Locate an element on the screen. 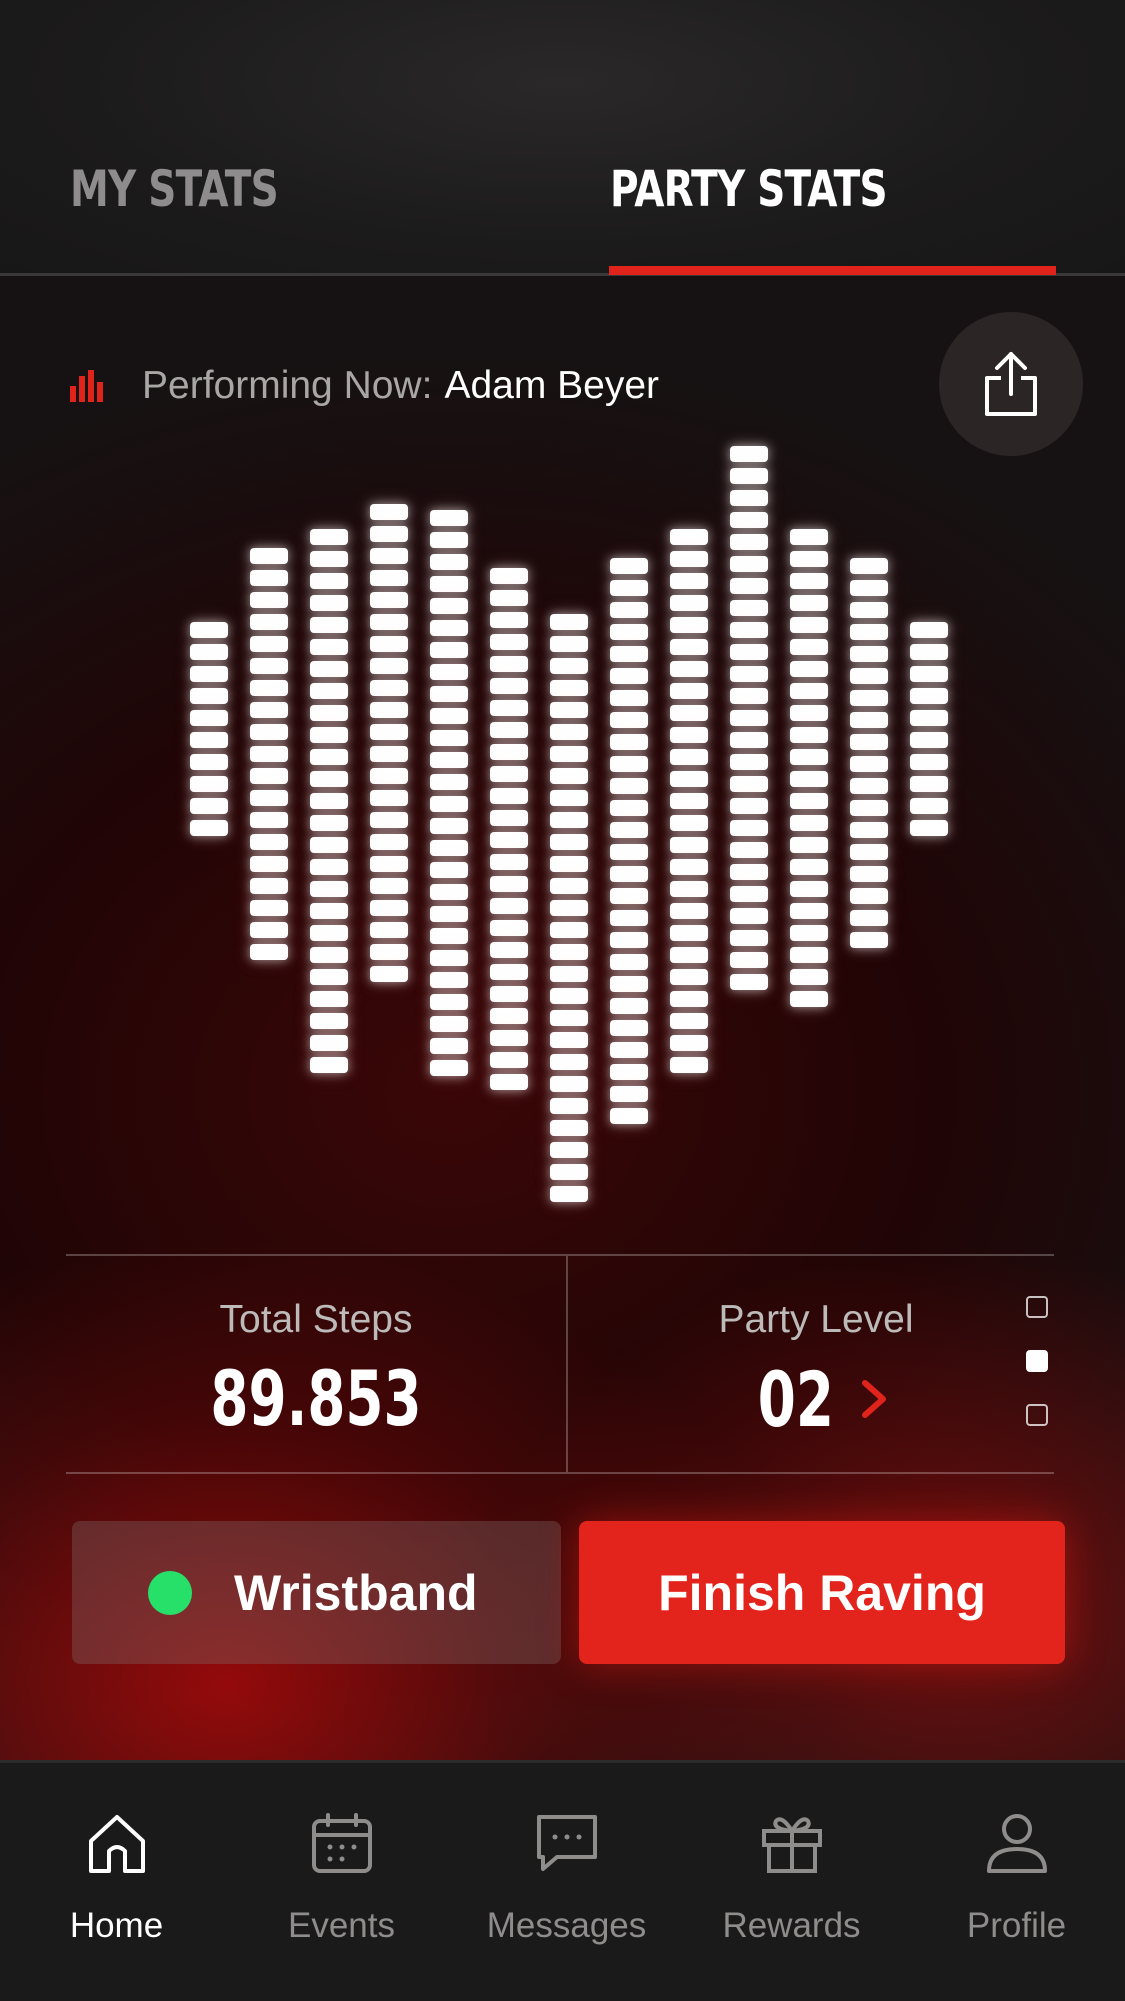 The width and height of the screenshot is (1125, 2001). page-dot-active is located at coordinates (1037, 1361).